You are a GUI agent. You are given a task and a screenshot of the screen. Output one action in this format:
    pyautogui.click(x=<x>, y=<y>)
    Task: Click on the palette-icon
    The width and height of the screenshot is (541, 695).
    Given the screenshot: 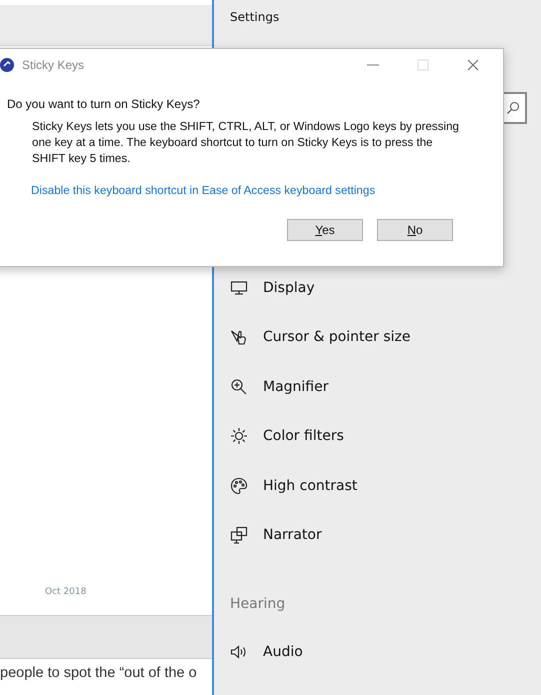 What is the action you would take?
    pyautogui.click(x=239, y=485)
    